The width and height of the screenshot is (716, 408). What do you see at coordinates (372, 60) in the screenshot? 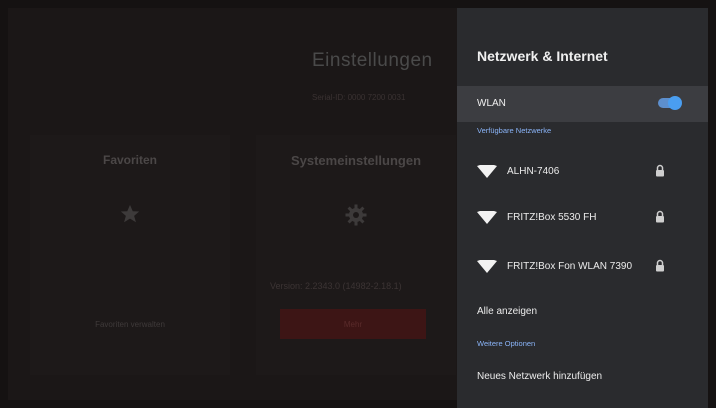
I see `page-title: Einstellungen` at bounding box center [372, 60].